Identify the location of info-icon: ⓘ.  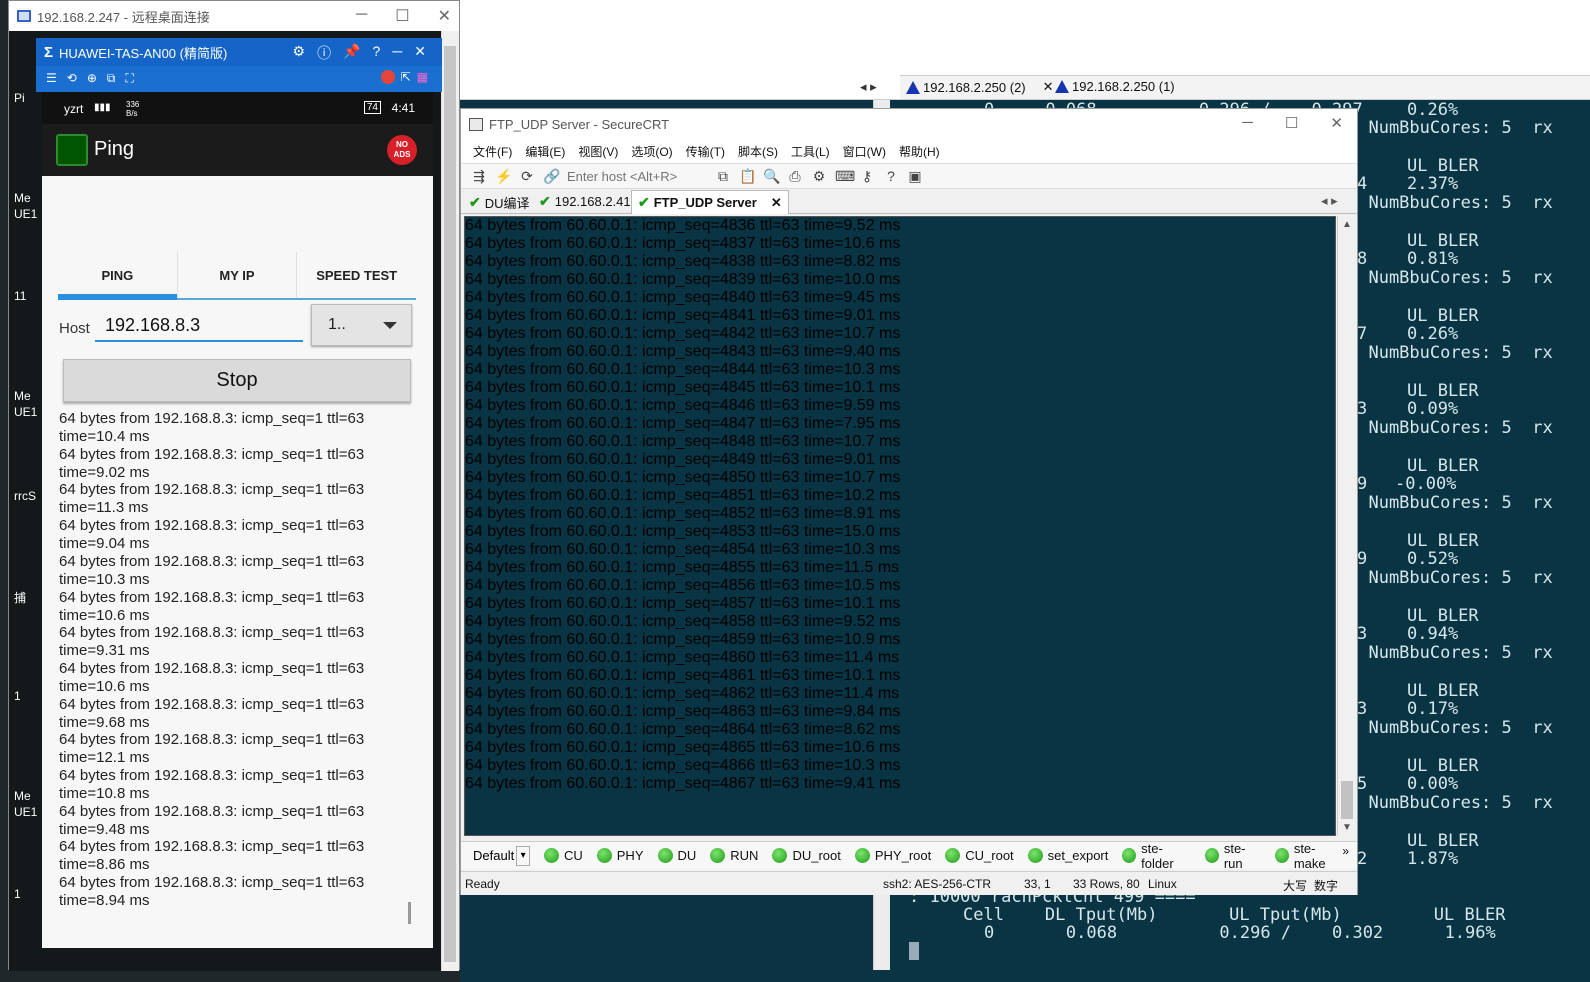
(324, 53).